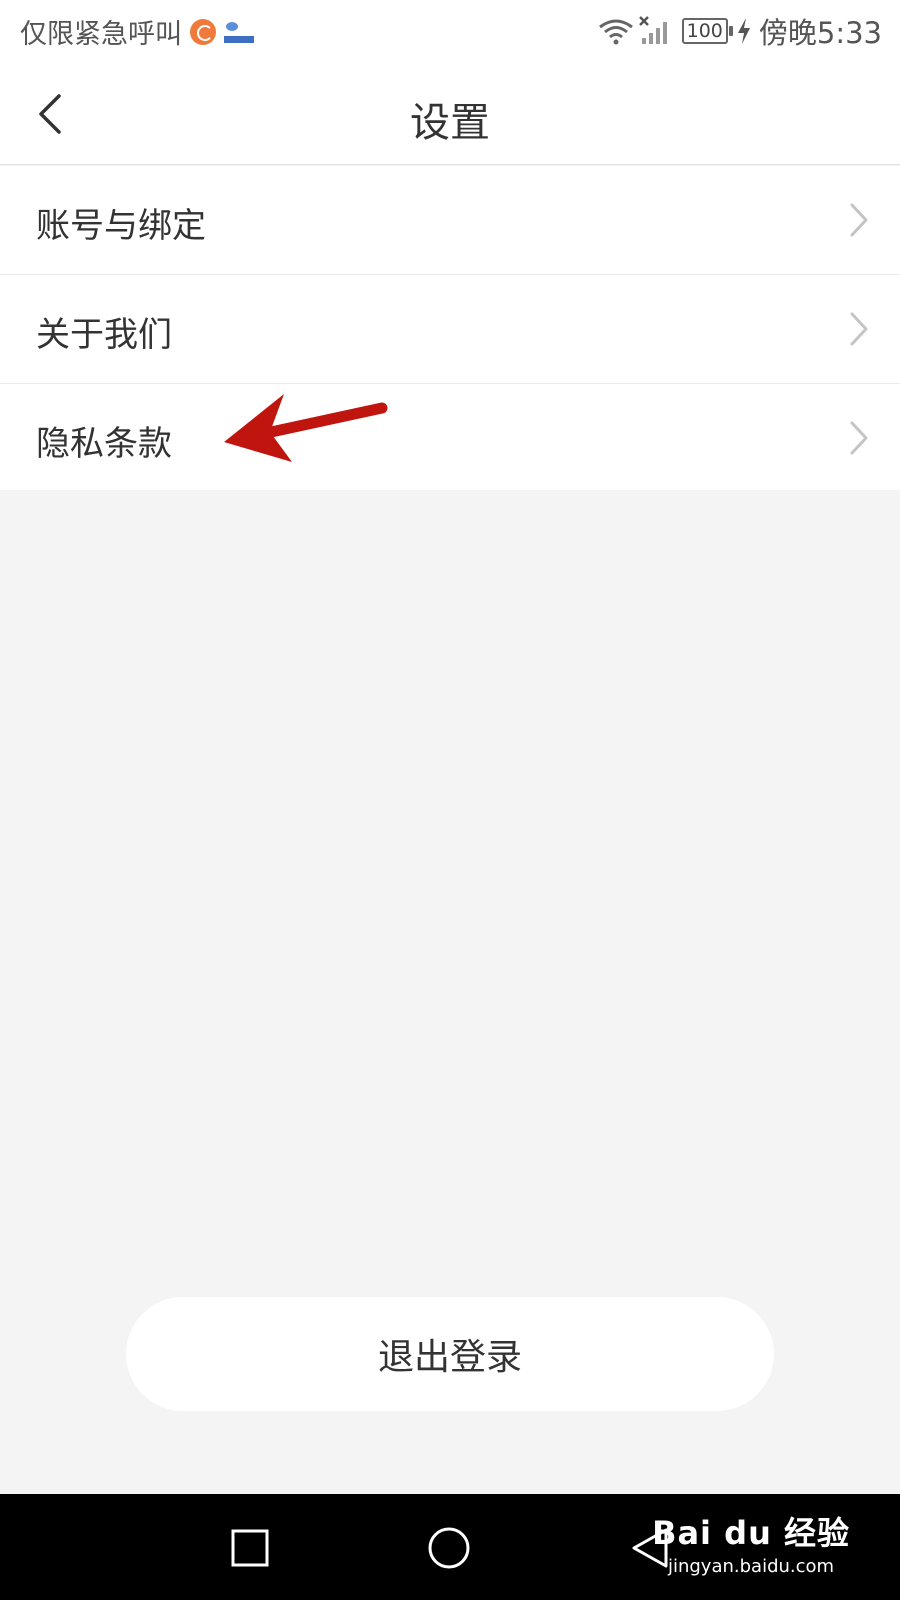  What do you see at coordinates (450, 123) in the screenshot?
I see `page-title: 设置` at bounding box center [450, 123].